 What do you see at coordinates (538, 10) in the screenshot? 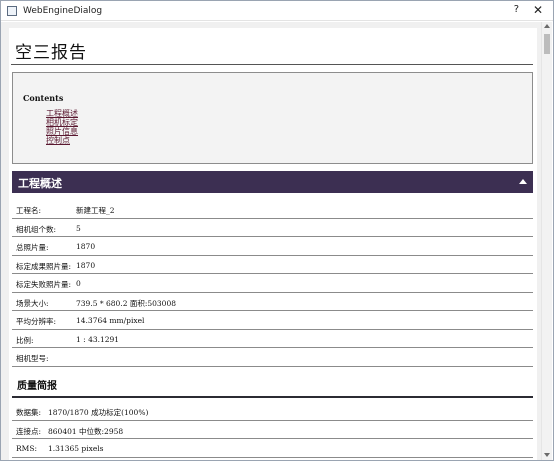
I see `close-button: ✕` at bounding box center [538, 10].